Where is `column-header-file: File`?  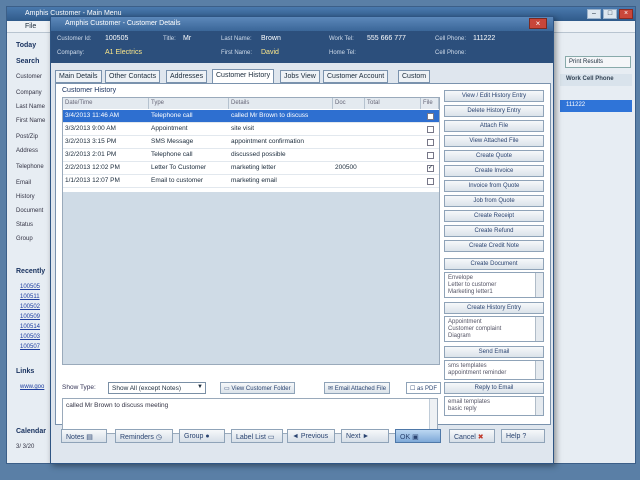
column-header-file: File is located at coordinates (430, 103).